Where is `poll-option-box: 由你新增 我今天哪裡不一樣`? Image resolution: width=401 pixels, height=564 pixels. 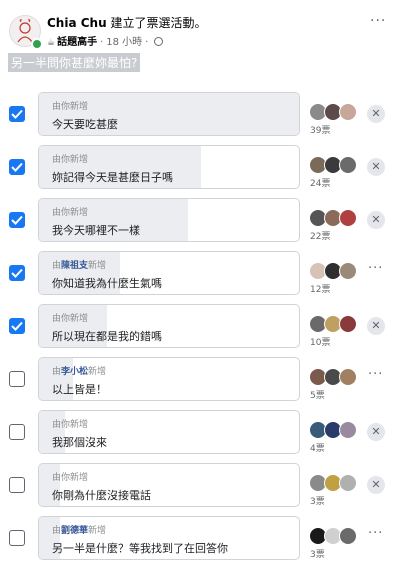
poll-option-box: 由你新增 我今天哪裡不一樣 is located at coordinates (169, 220).